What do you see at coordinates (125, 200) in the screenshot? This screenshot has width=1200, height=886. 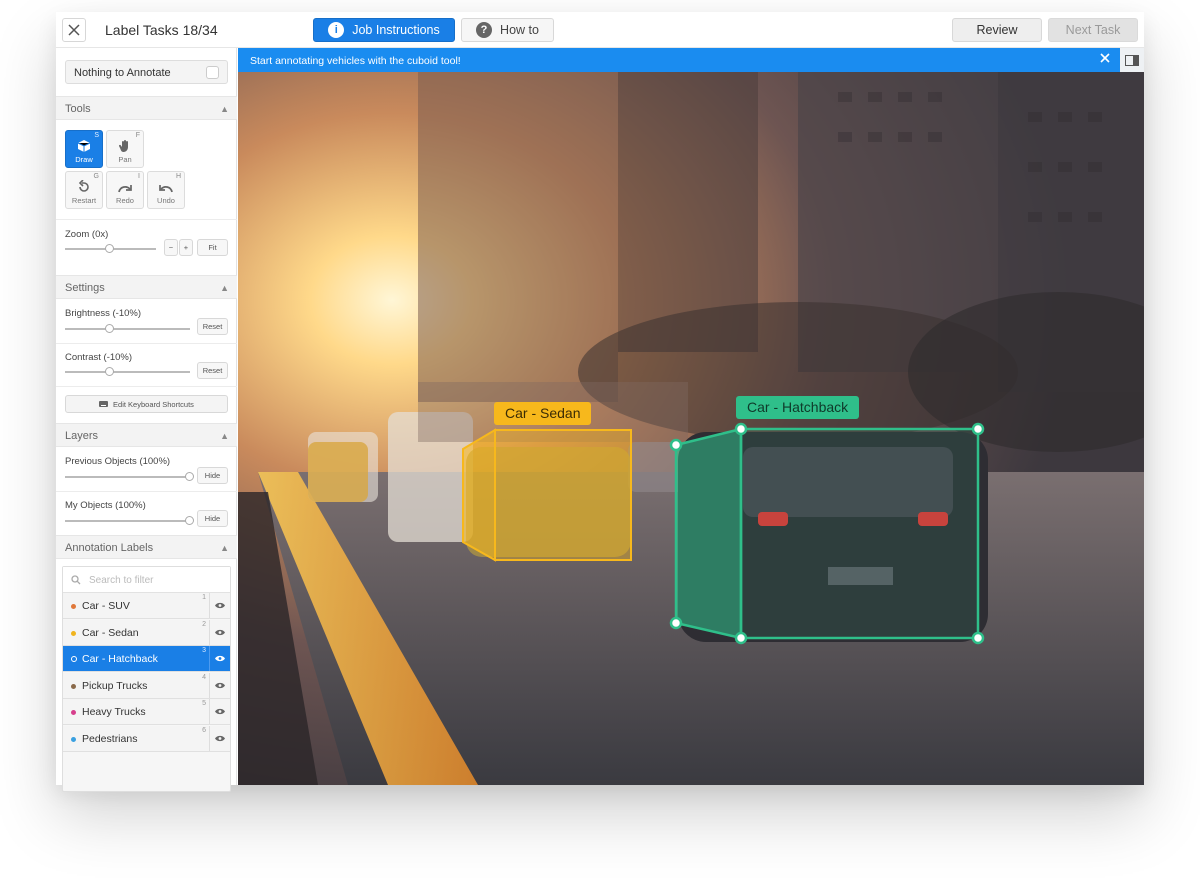 I see `redo-tool-label: Redo` at bounding box center [125, 200].